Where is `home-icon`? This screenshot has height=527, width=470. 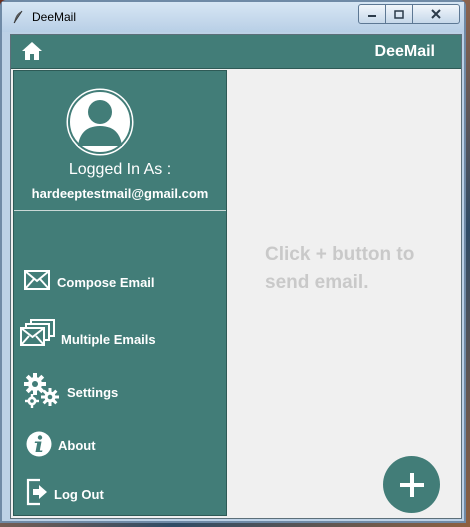 home-icon is located at coordinates (32, 51).